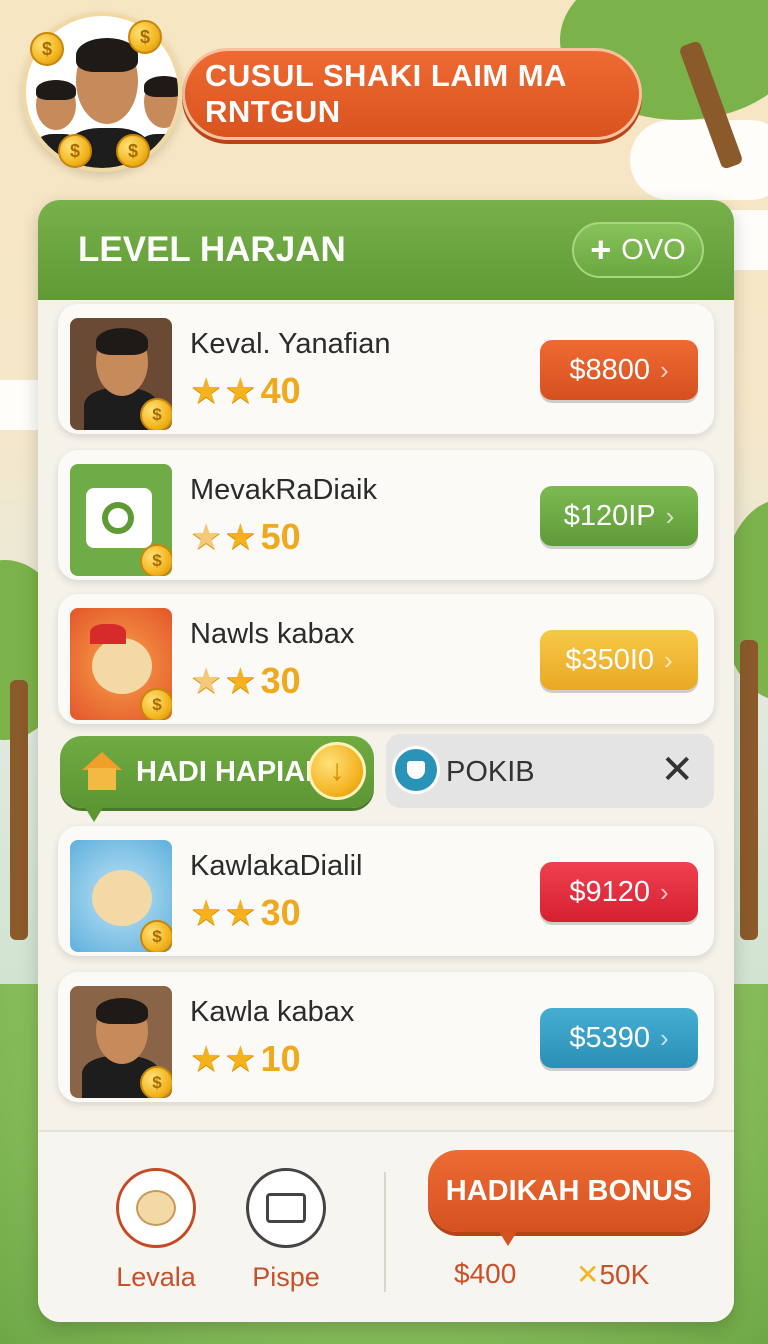  What do you see at coordinates (102, 771) in the screenshot?
I see `house-icon` at bounding box center [102, 771].